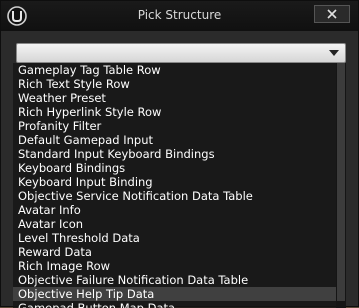  Describe the element at coordinates (174, 182) in the screenshot. I see `list-item: Keyboard Input Binding` at that location.